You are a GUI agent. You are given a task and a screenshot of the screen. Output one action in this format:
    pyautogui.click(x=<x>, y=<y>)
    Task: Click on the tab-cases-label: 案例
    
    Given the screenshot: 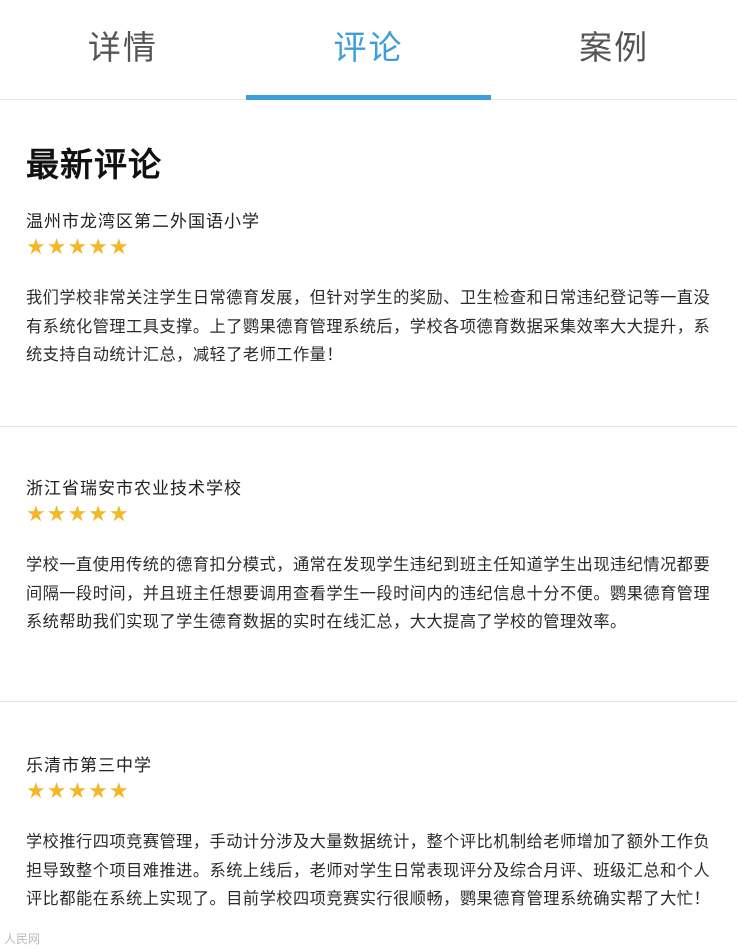 What is the action you would take?
    pyautogui.click(x=614, y=47)
    